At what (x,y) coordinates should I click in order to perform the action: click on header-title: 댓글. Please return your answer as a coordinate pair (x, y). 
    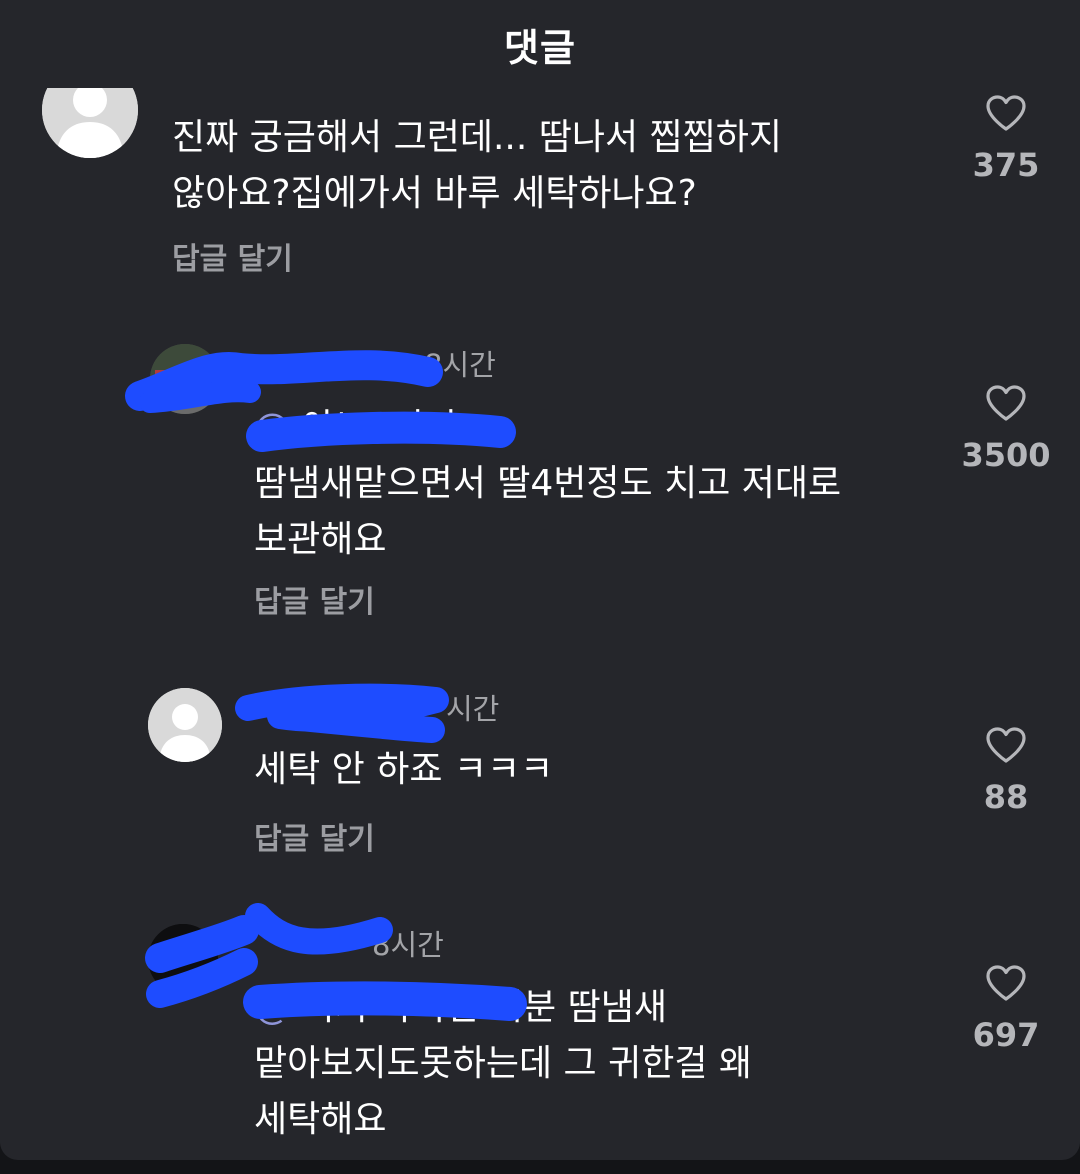
    Looking at the image, I should click on (540, 47).